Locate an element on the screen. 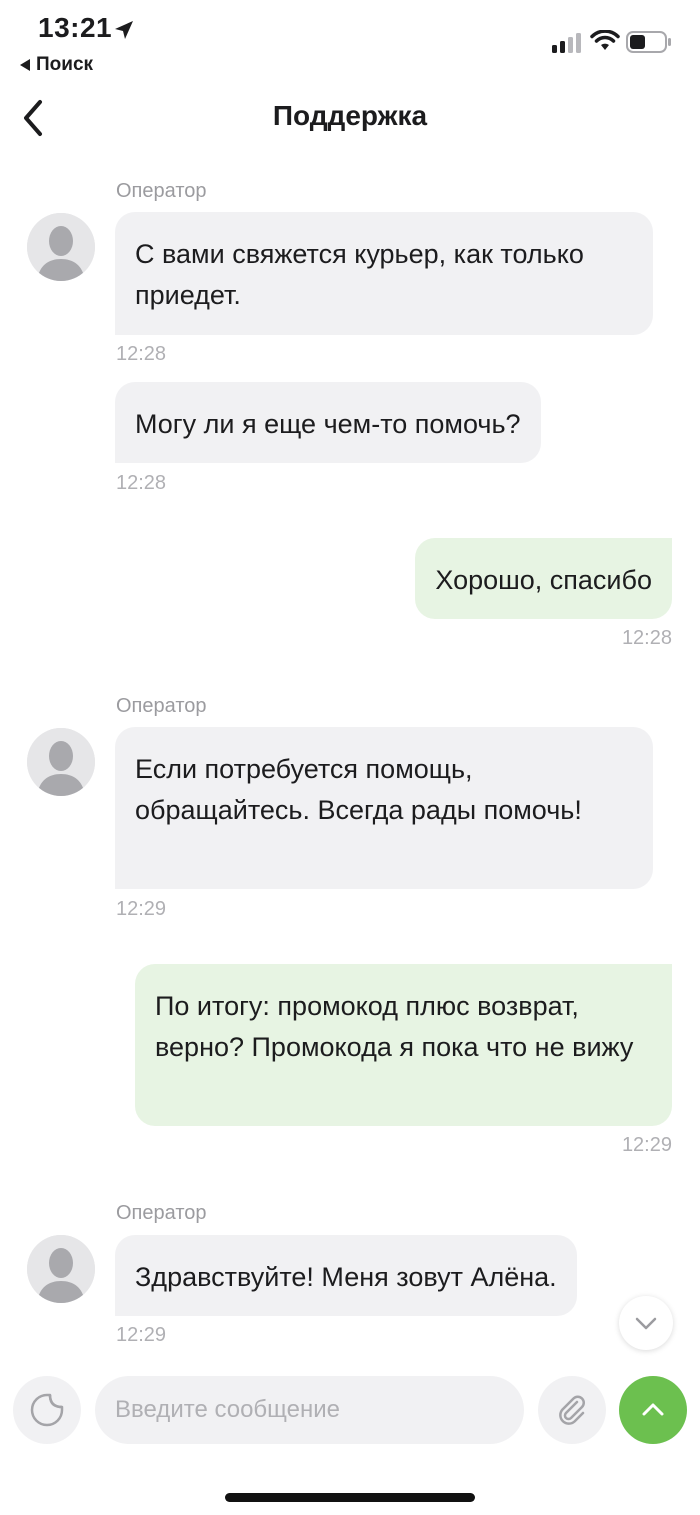 This screenshot has height=1515, width=700. message-bubble-incoming: Здравствуйте! Меня зовут Алёна. is located at coordinates (346, 1275).